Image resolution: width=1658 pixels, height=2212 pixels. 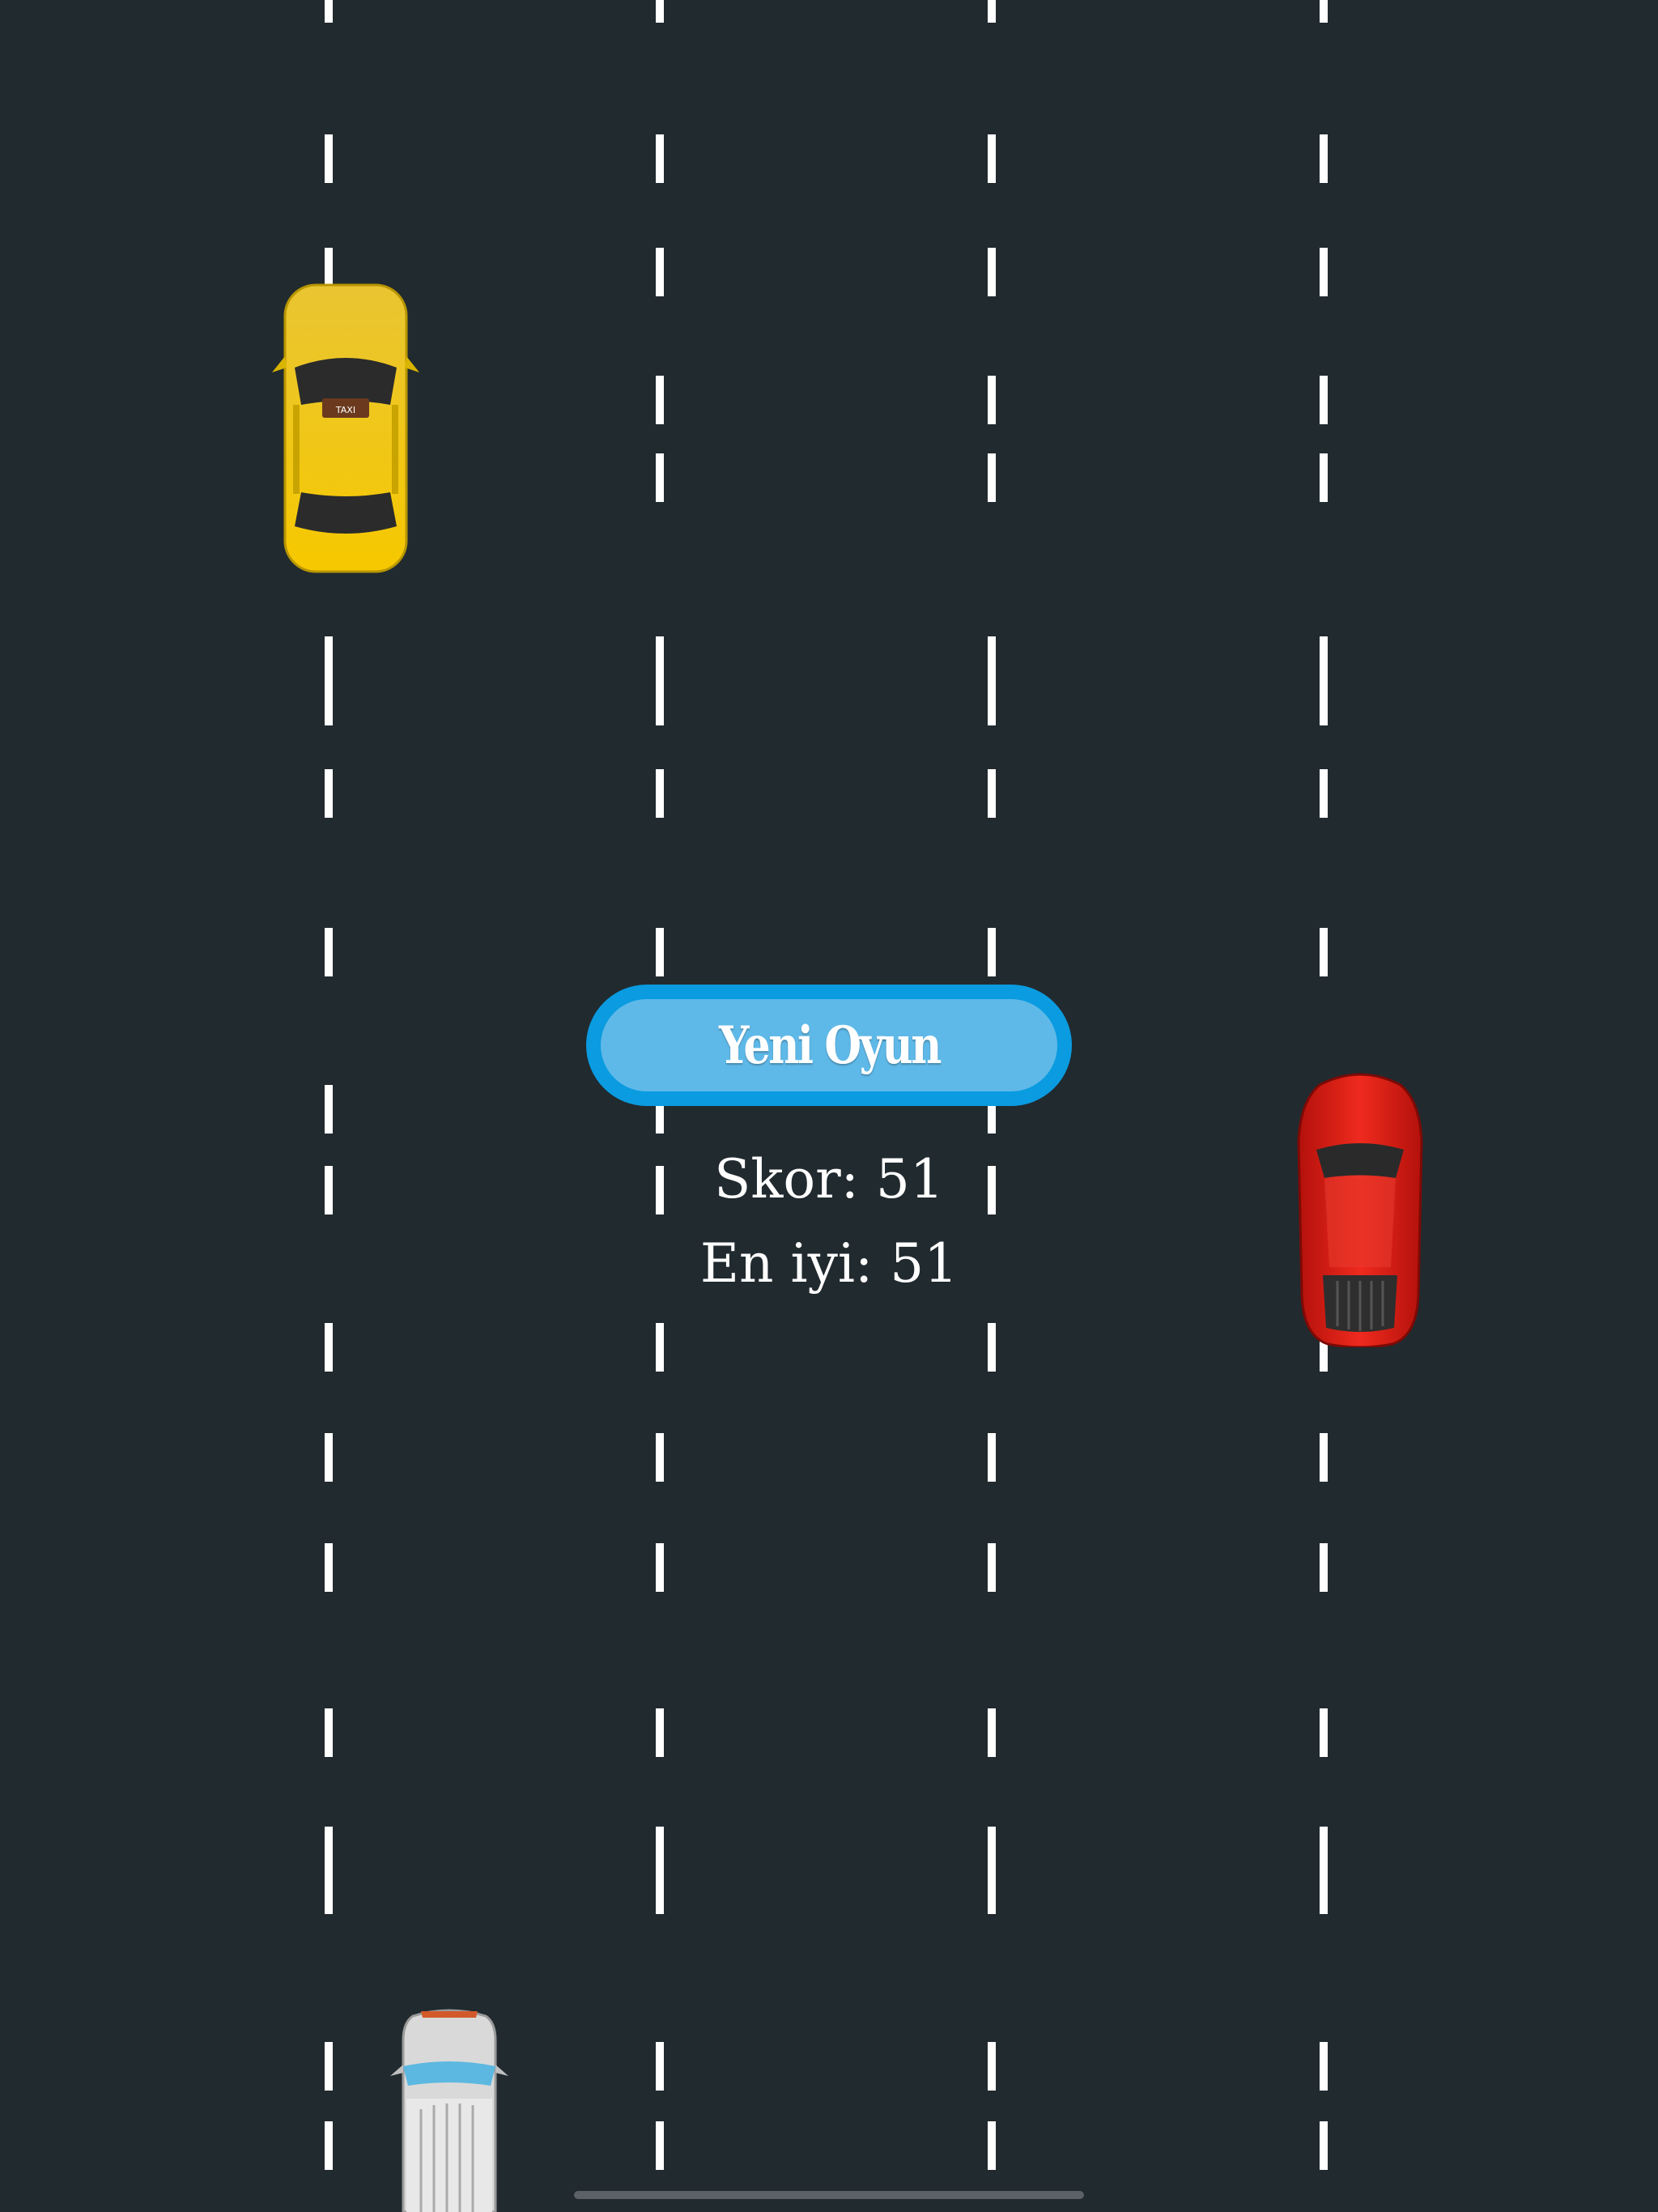 I want to click on taxi-sign-text: TAXI, so click(x=345, y=410).